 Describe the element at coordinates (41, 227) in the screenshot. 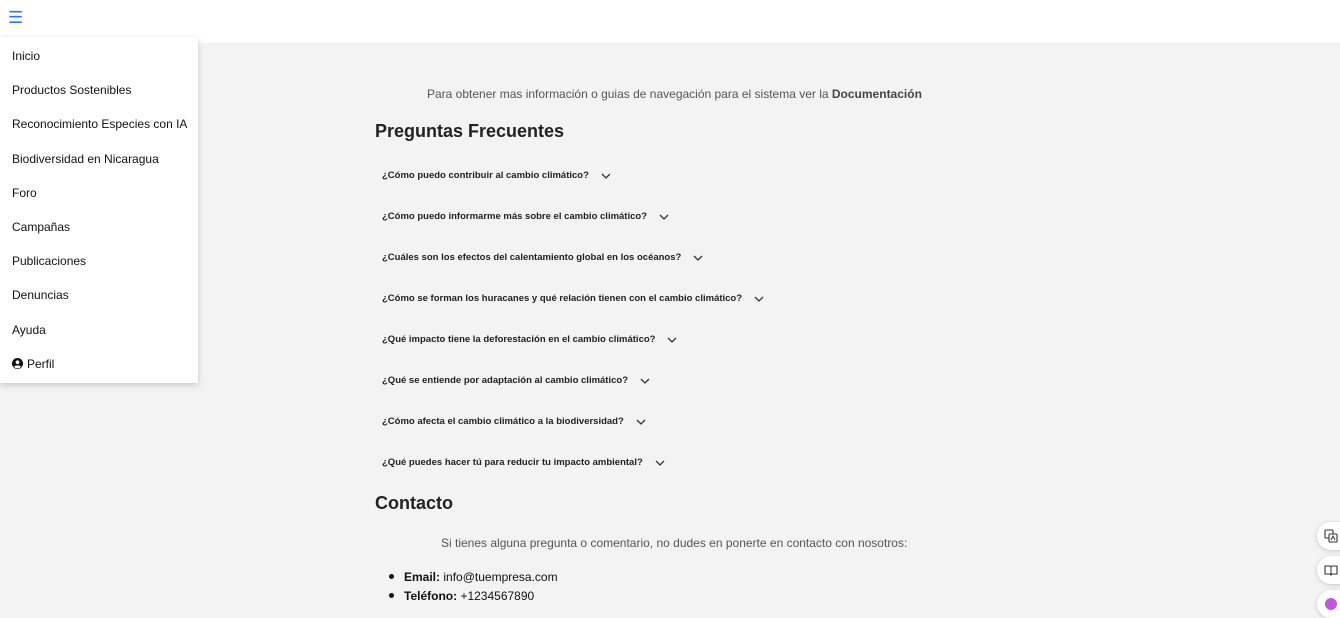

I see `menu-item-label: Campañas` at that location.